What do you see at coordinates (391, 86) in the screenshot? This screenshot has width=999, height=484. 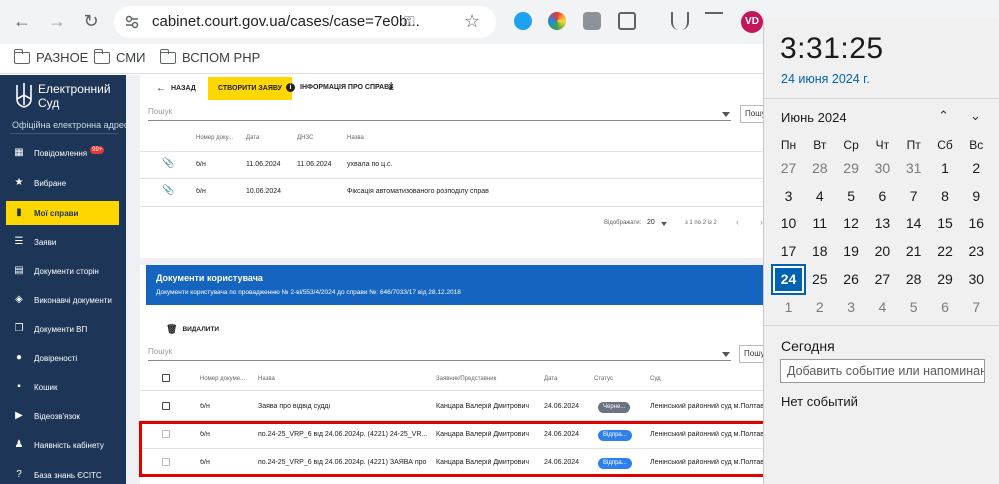 I see `download-icon: ⤓` at bounding box center [391, 86].